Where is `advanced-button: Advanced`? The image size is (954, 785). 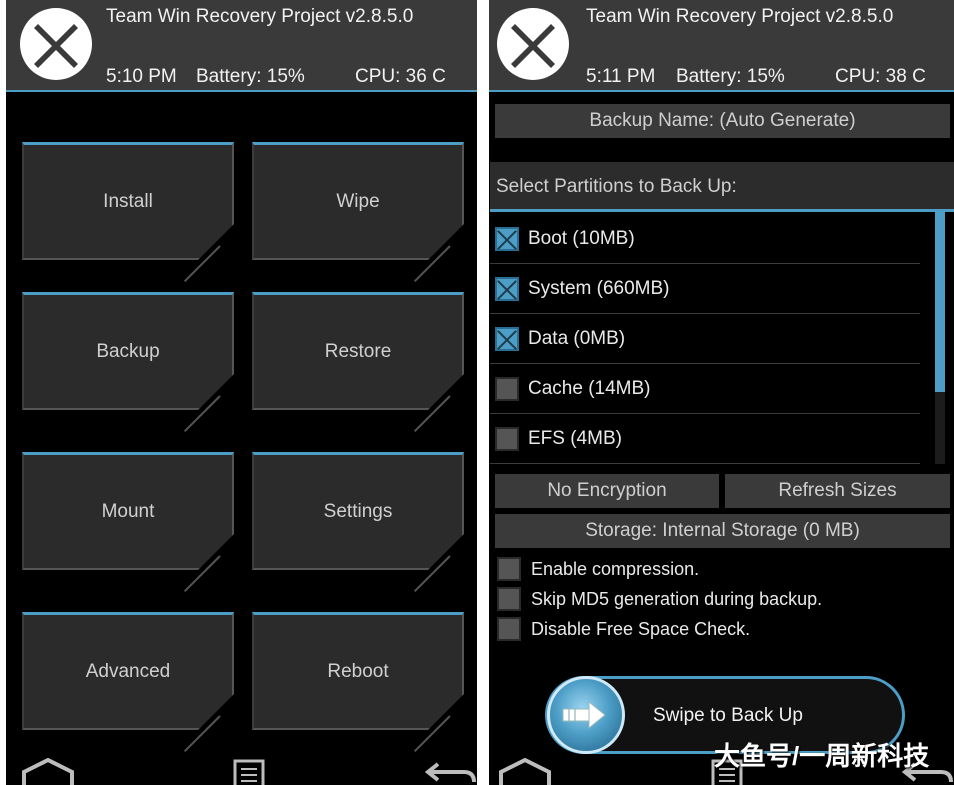 advanced-button: Advanced is located at coordinates (128, 682).